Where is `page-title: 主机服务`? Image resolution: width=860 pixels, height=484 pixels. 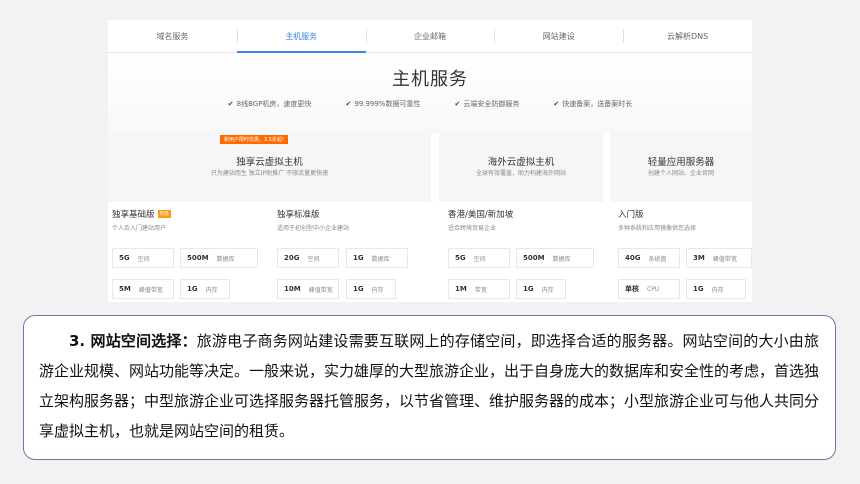 page-title: 主机服务 is located at coordinates (430, 79).